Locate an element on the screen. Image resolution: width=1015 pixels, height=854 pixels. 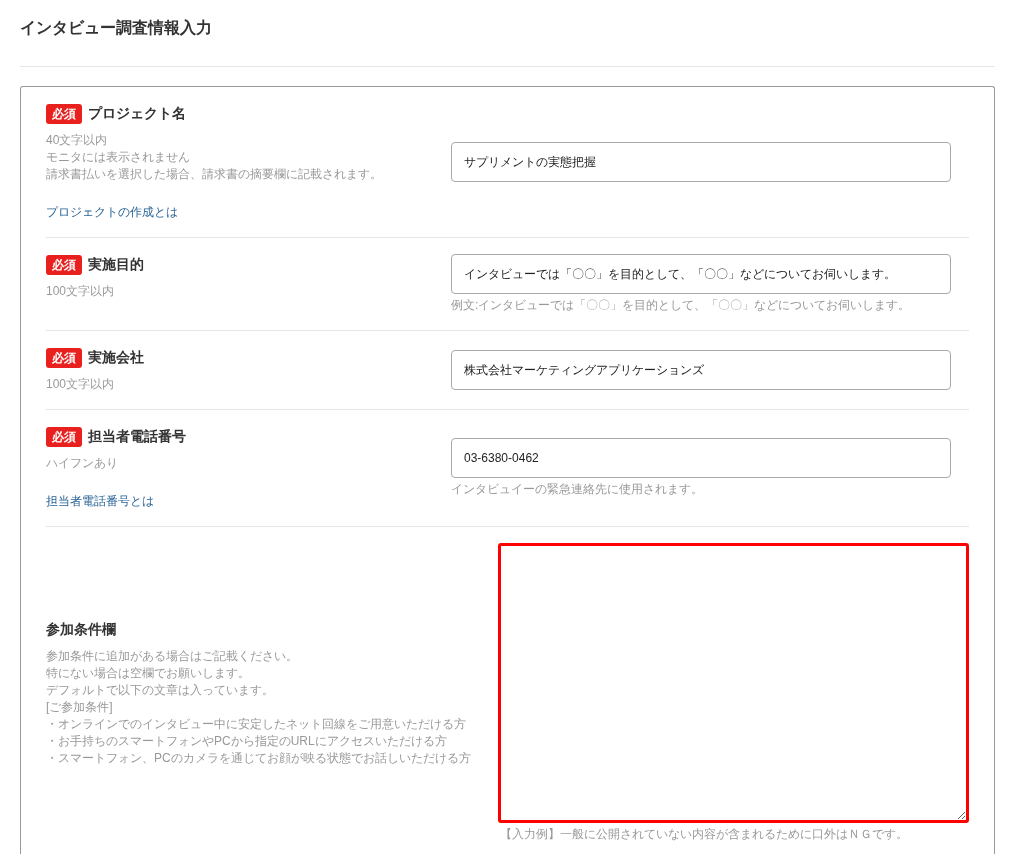
field-hint: 【入力例】一般に公開されていない内容が含まれるために口外はＮＧです。 is located at coordinates (704, 834).